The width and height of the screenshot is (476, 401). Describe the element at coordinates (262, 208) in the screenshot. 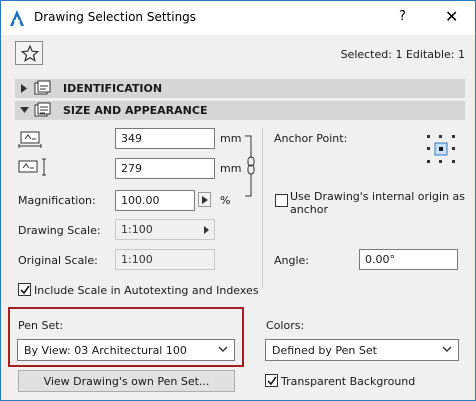

I see `column-divider` at that location.